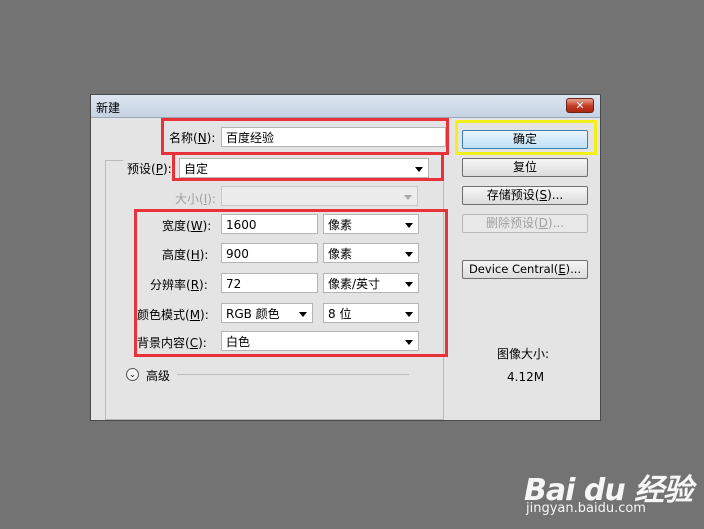 The height and width of the screenshot is (529, 704). I want to click on preset-label: 预设(P):, so click(149, 169).